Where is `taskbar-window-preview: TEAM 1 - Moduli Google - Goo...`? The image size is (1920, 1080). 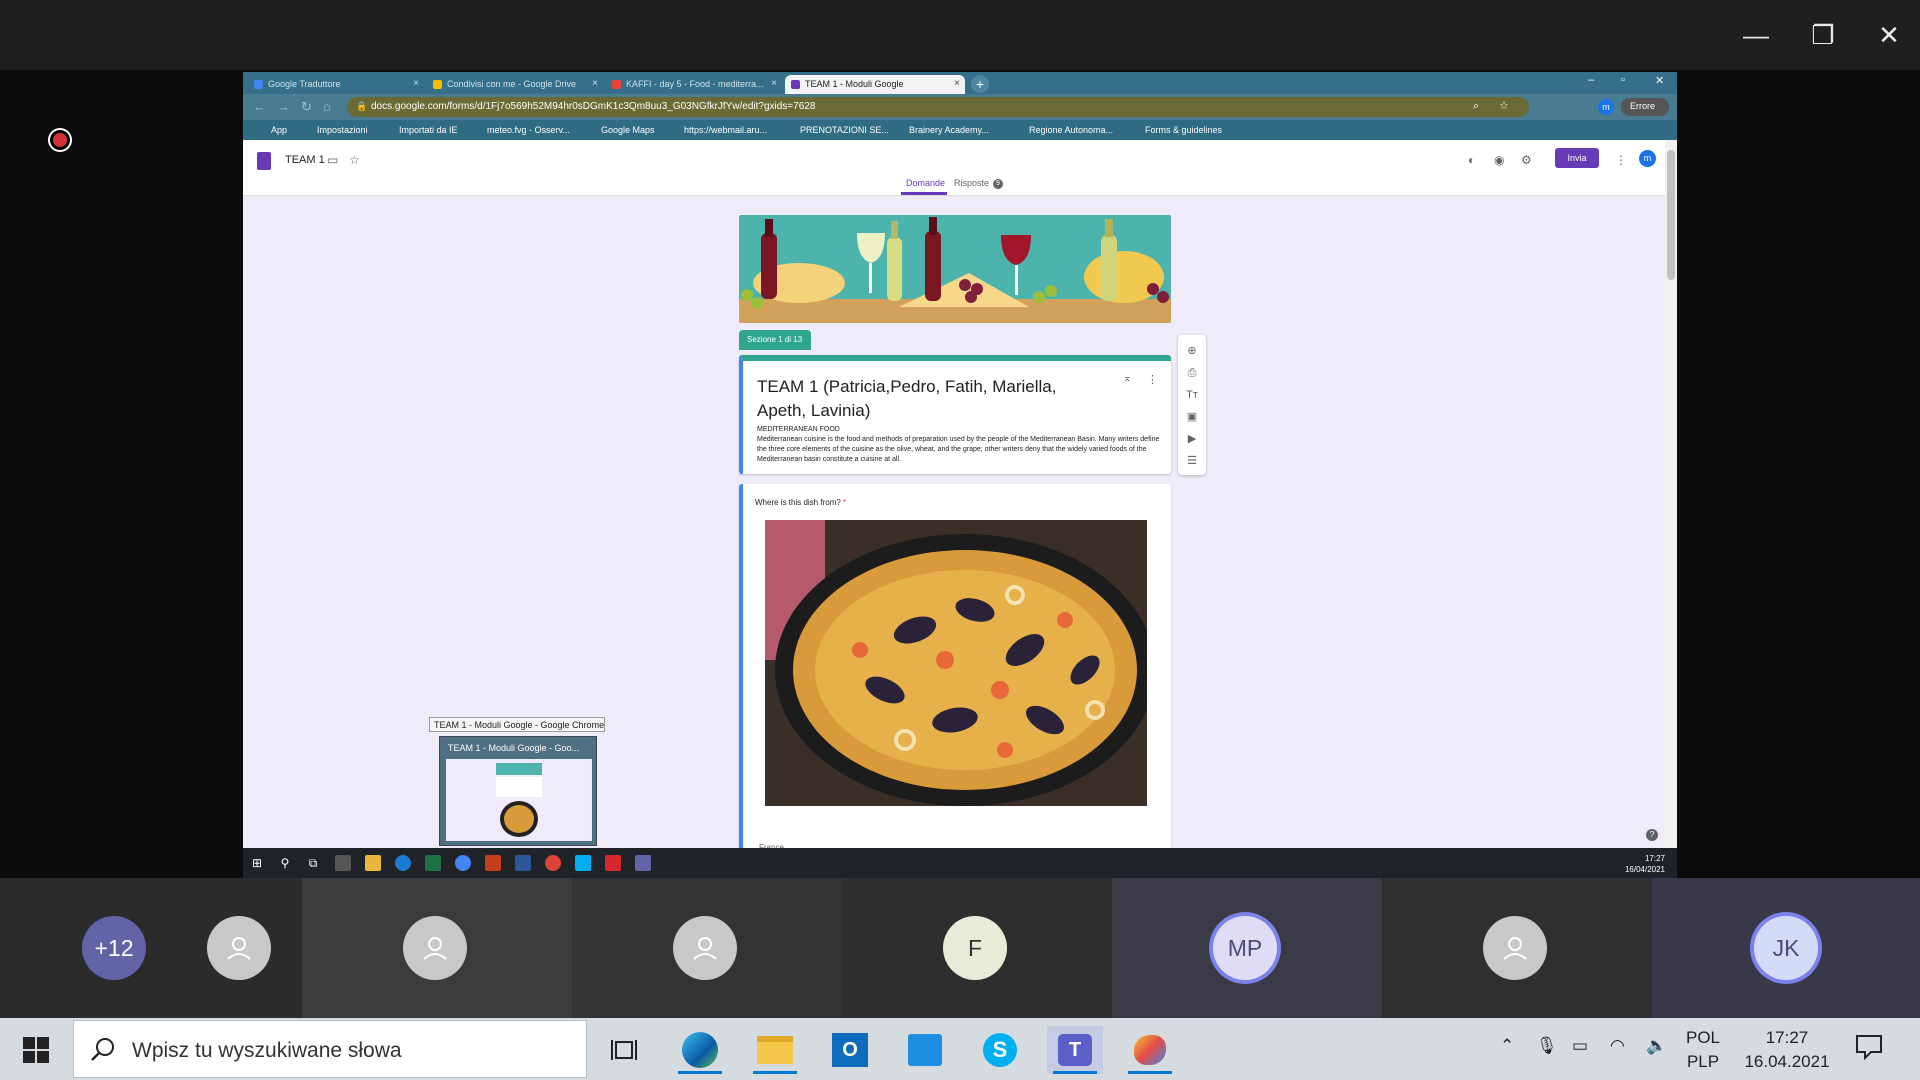 taskbar-window-preview: TEAM 1 - Moduli Google - Goo... is located at coordinates (518, 791).